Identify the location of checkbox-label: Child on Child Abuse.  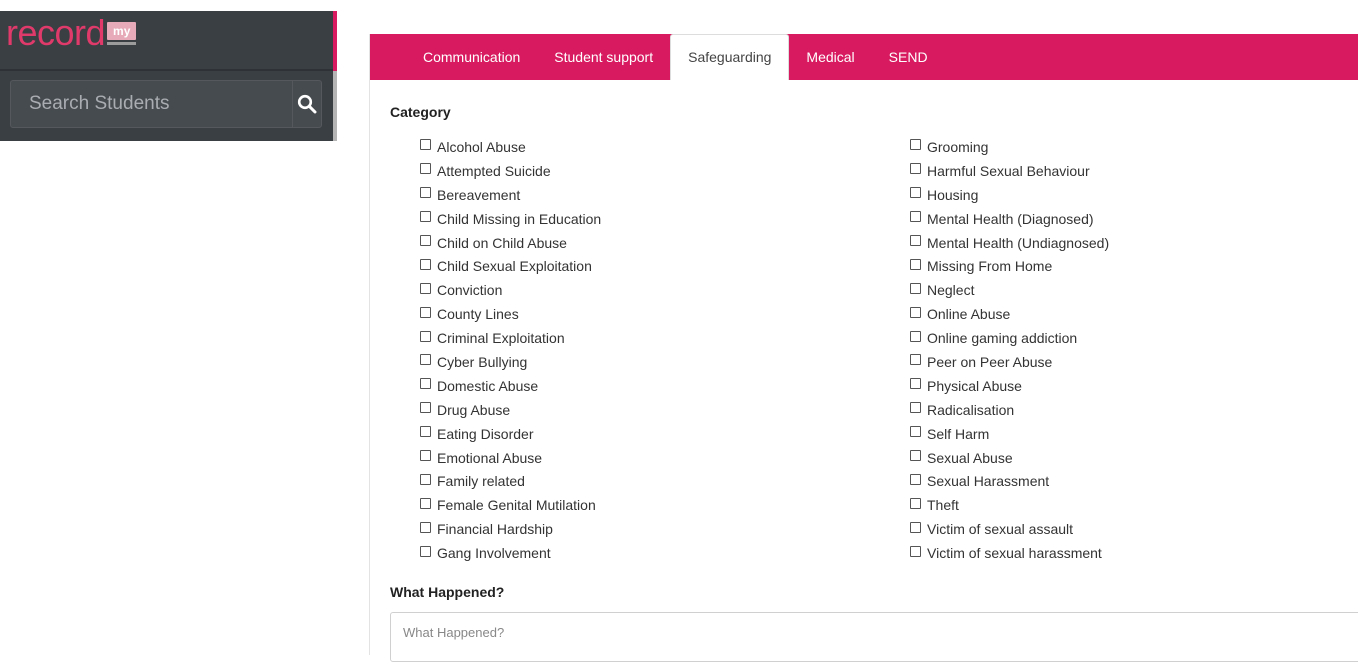
(502, 242).